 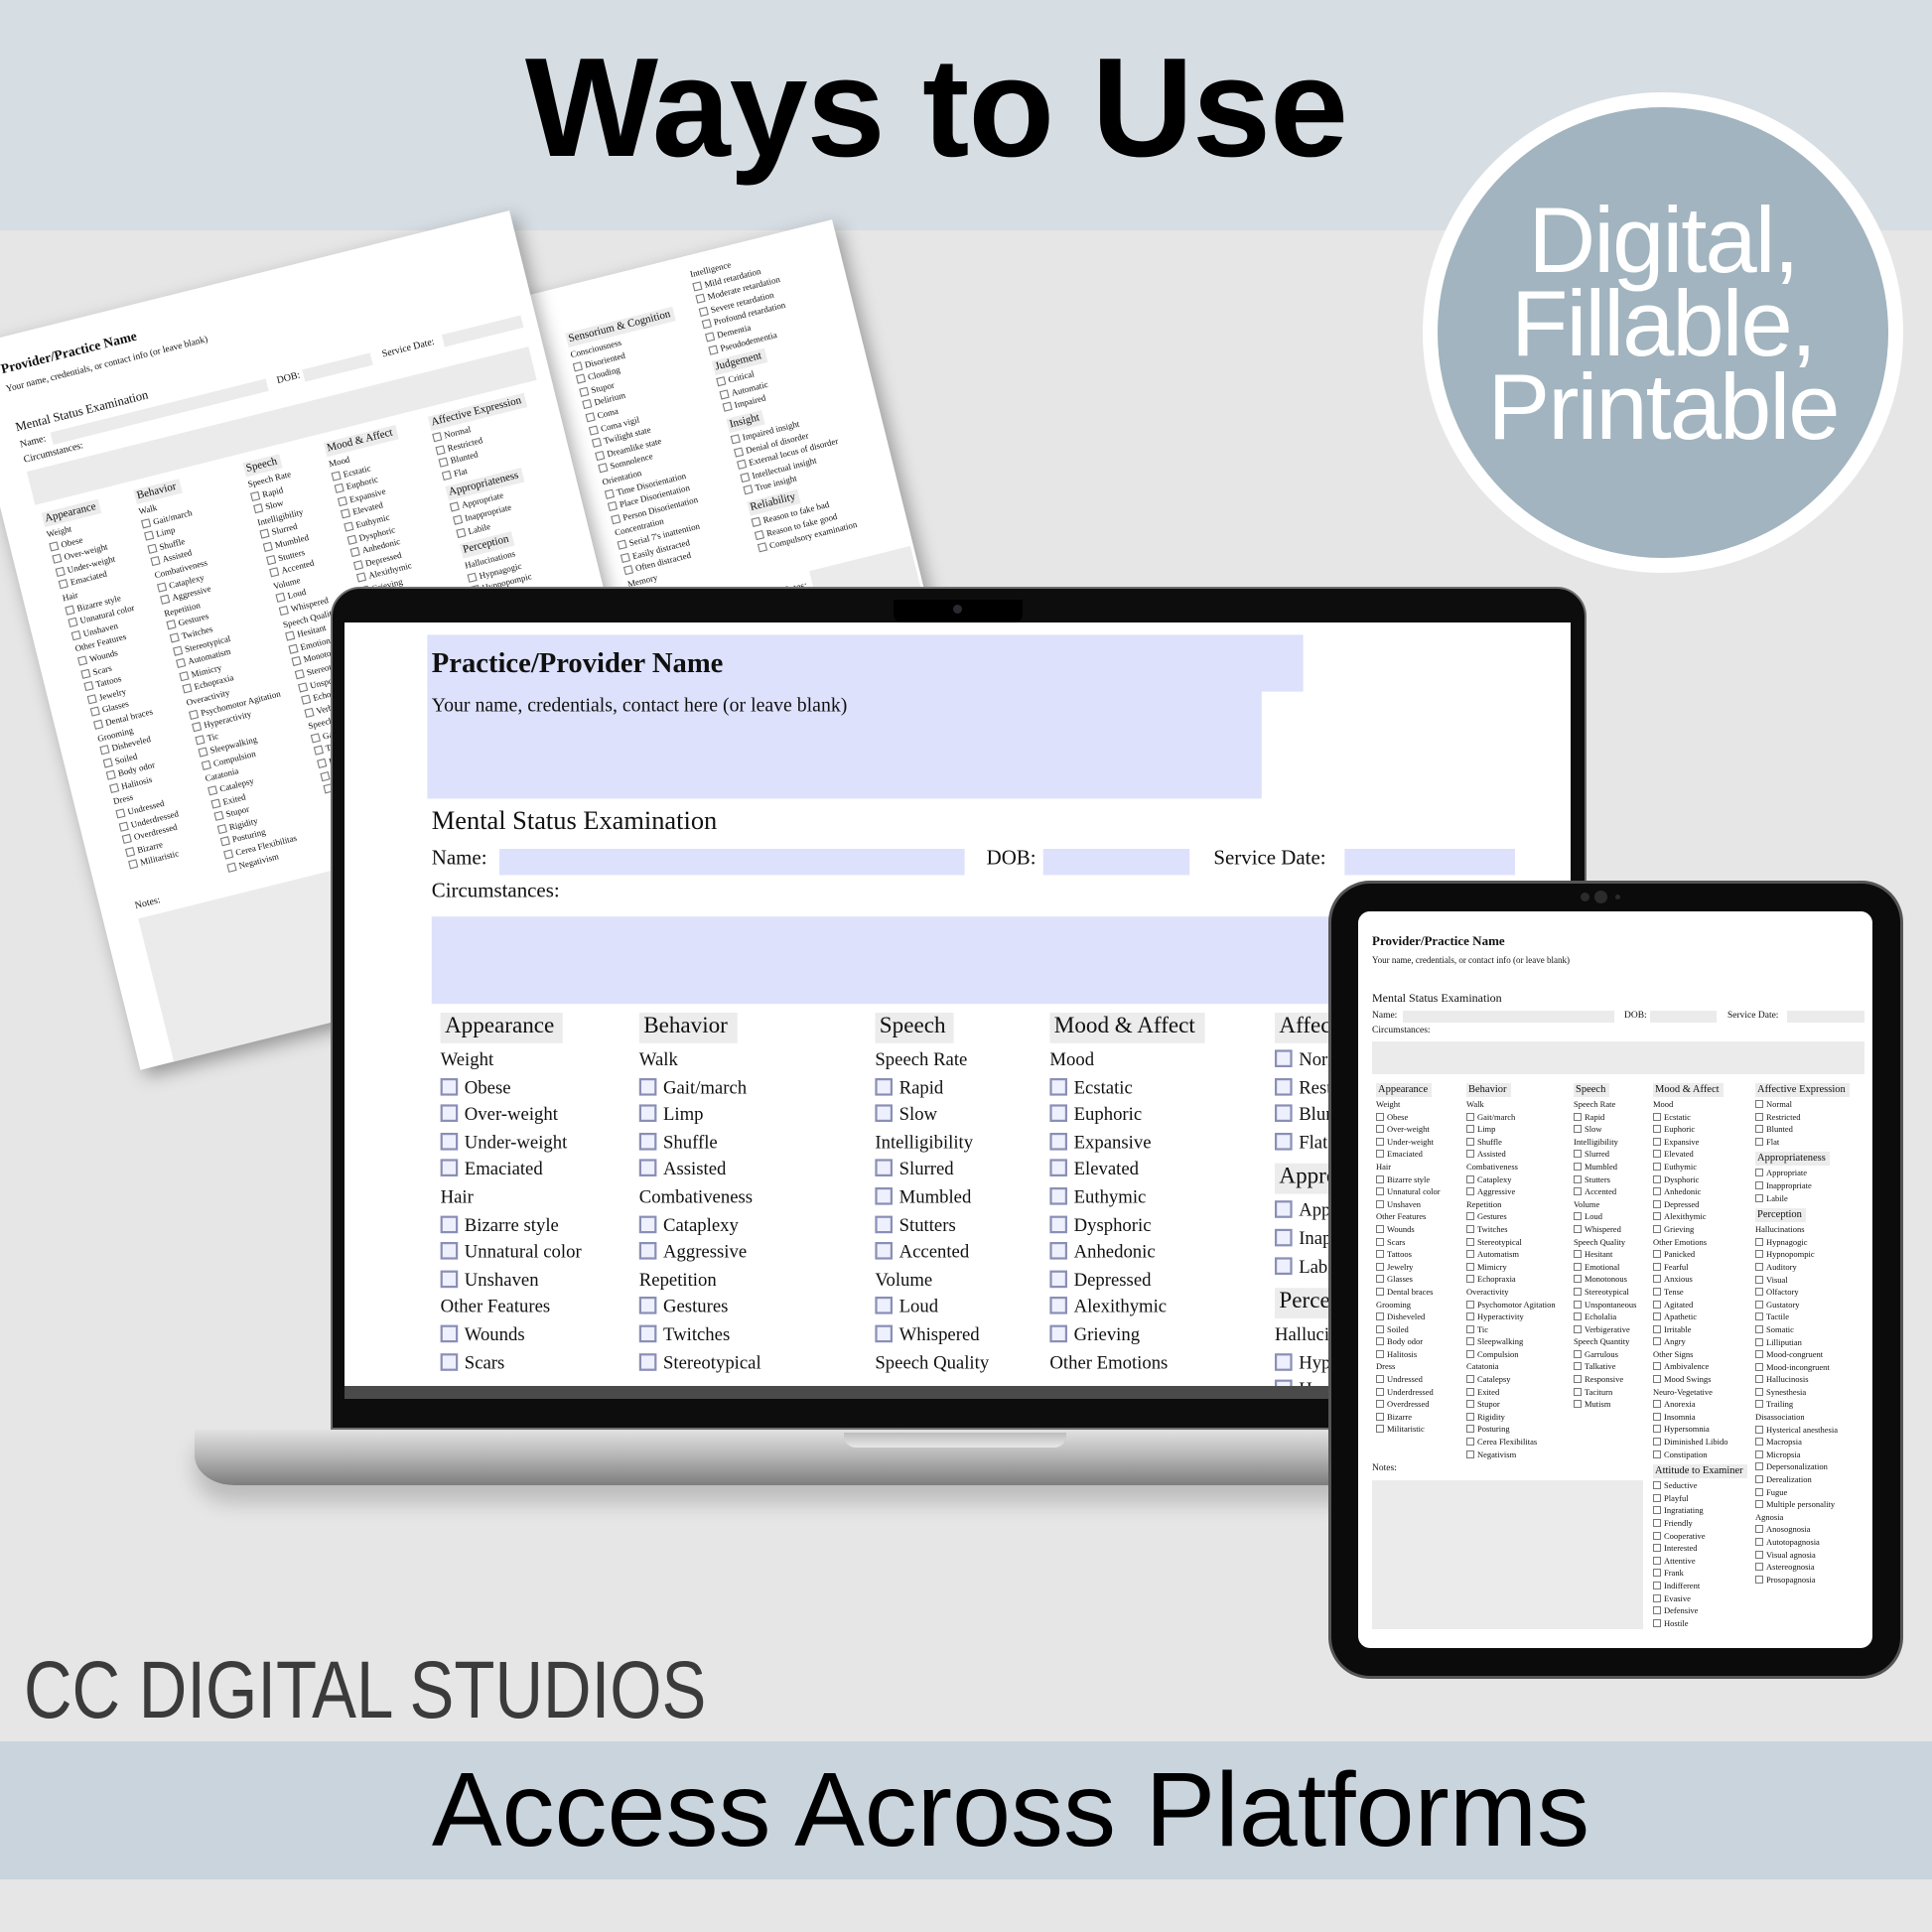 What do you see at coordinates (1814, 1268) in the screenshot?
I see `checkbox-item: Auditory` at bounding box center [1814, 1268].